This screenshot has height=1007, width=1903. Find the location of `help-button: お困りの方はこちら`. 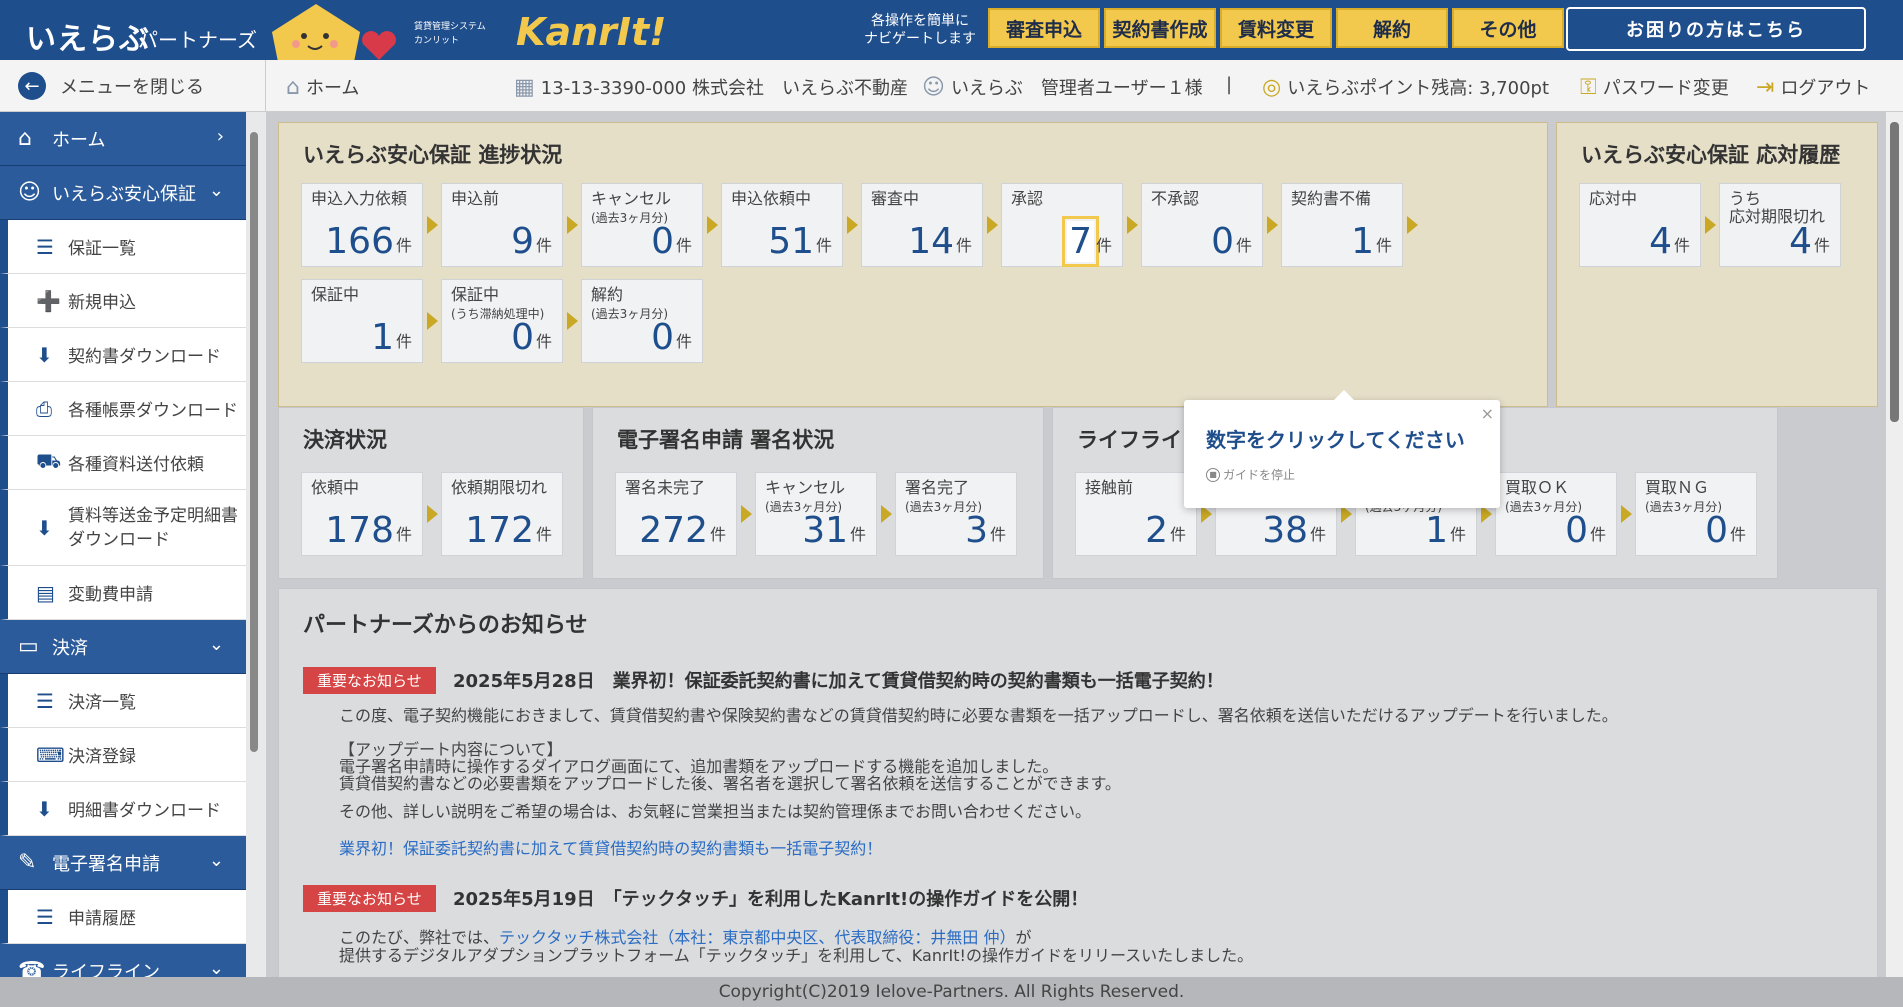

help-button: お困りの方はこちら is located at coordinates (1716, 29).